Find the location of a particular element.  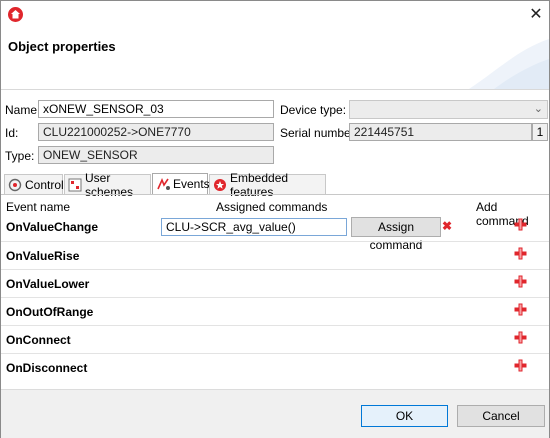

page-title: Object properties is located at coordinates (62, 46).